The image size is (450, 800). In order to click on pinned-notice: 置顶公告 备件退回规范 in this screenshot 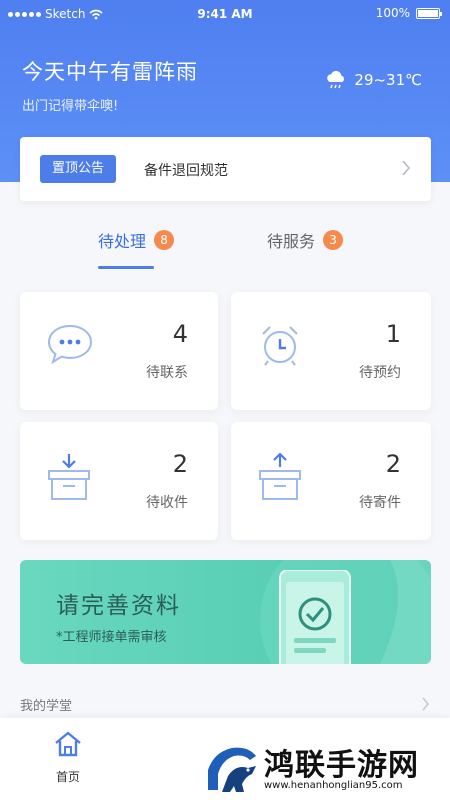, I will do `click(225, 169)`.